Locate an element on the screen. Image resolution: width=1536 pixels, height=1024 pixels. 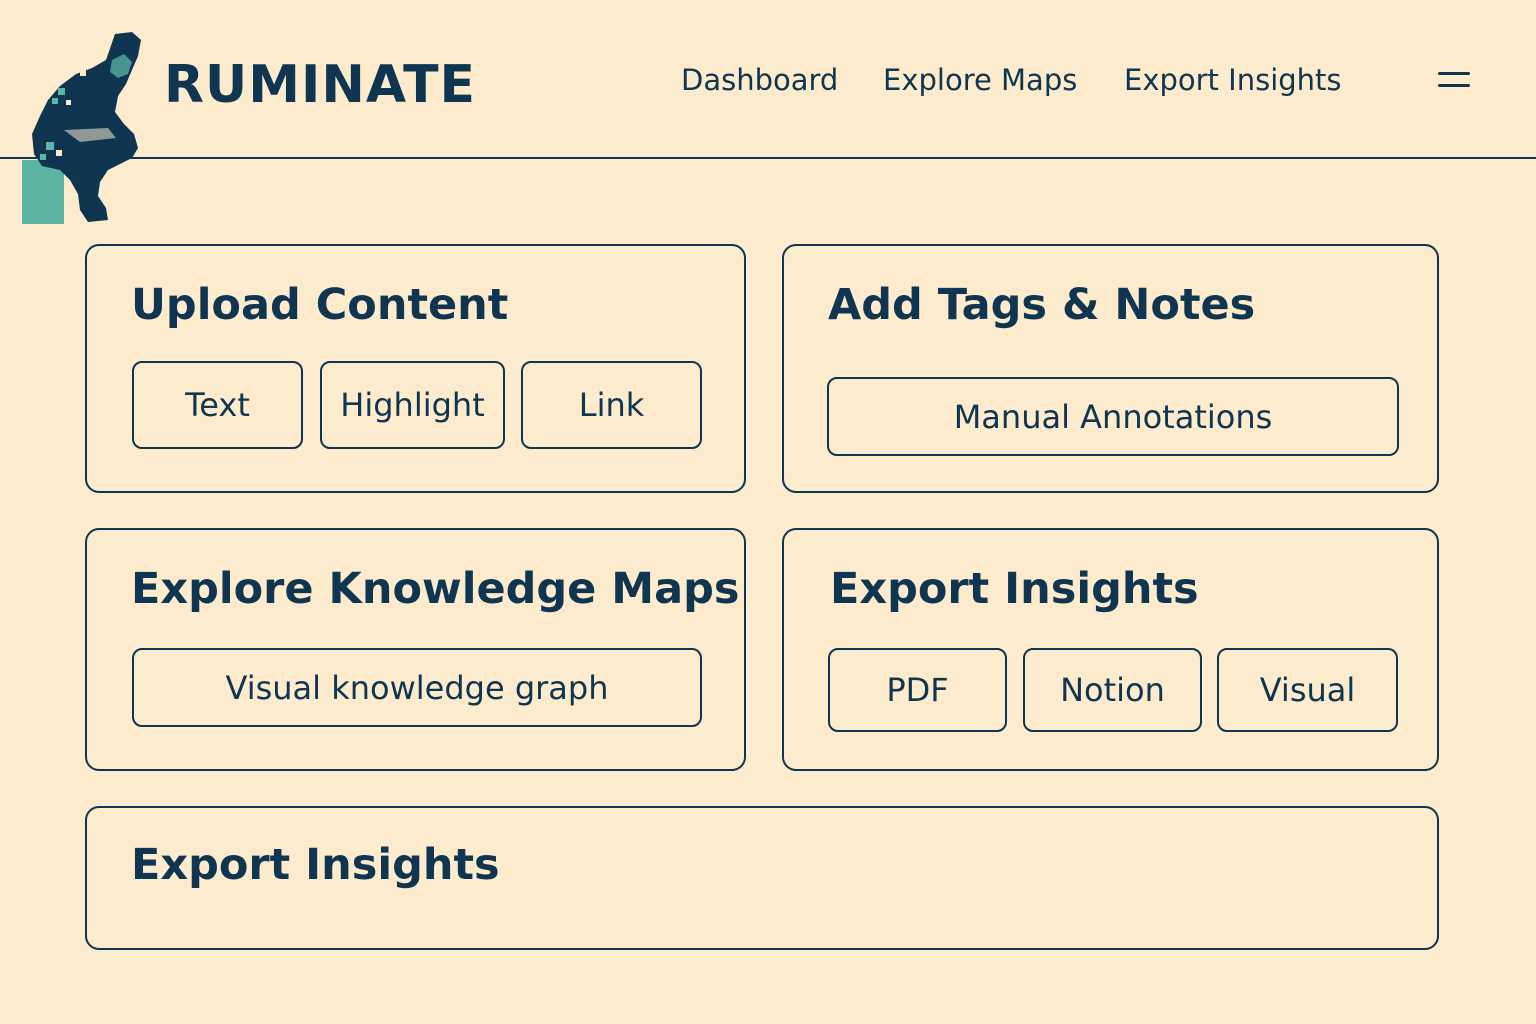
export-insights-wide-title: Export Insights is located at coordinates (315, 865).